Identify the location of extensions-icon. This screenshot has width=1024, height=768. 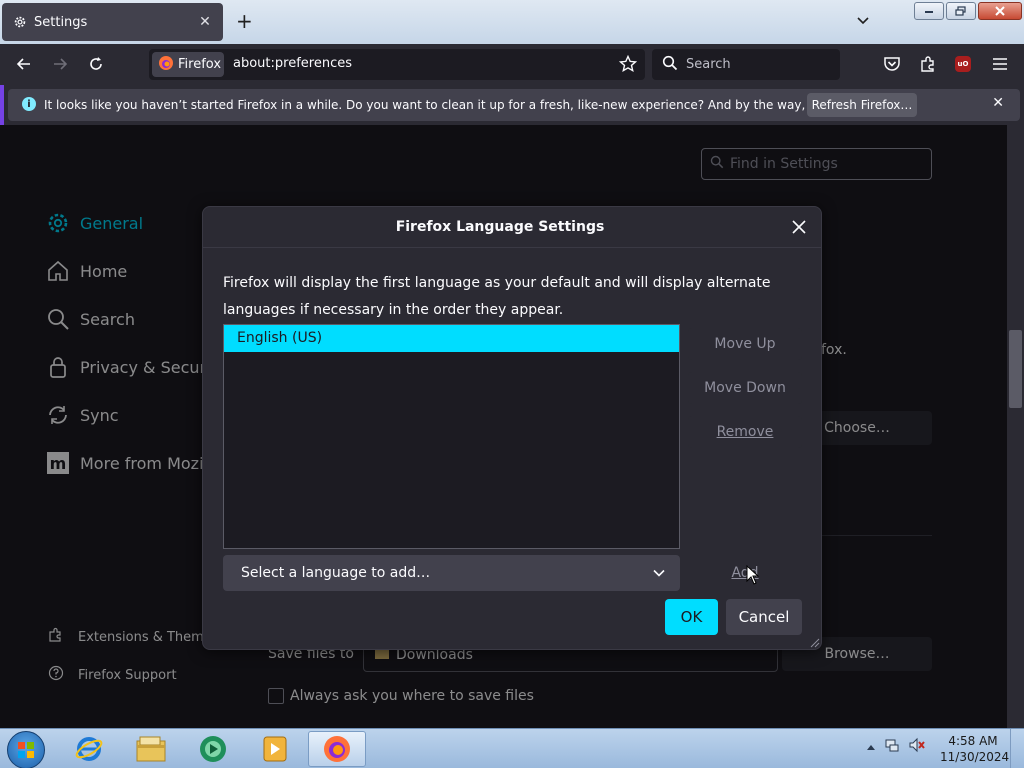
(928, 64).